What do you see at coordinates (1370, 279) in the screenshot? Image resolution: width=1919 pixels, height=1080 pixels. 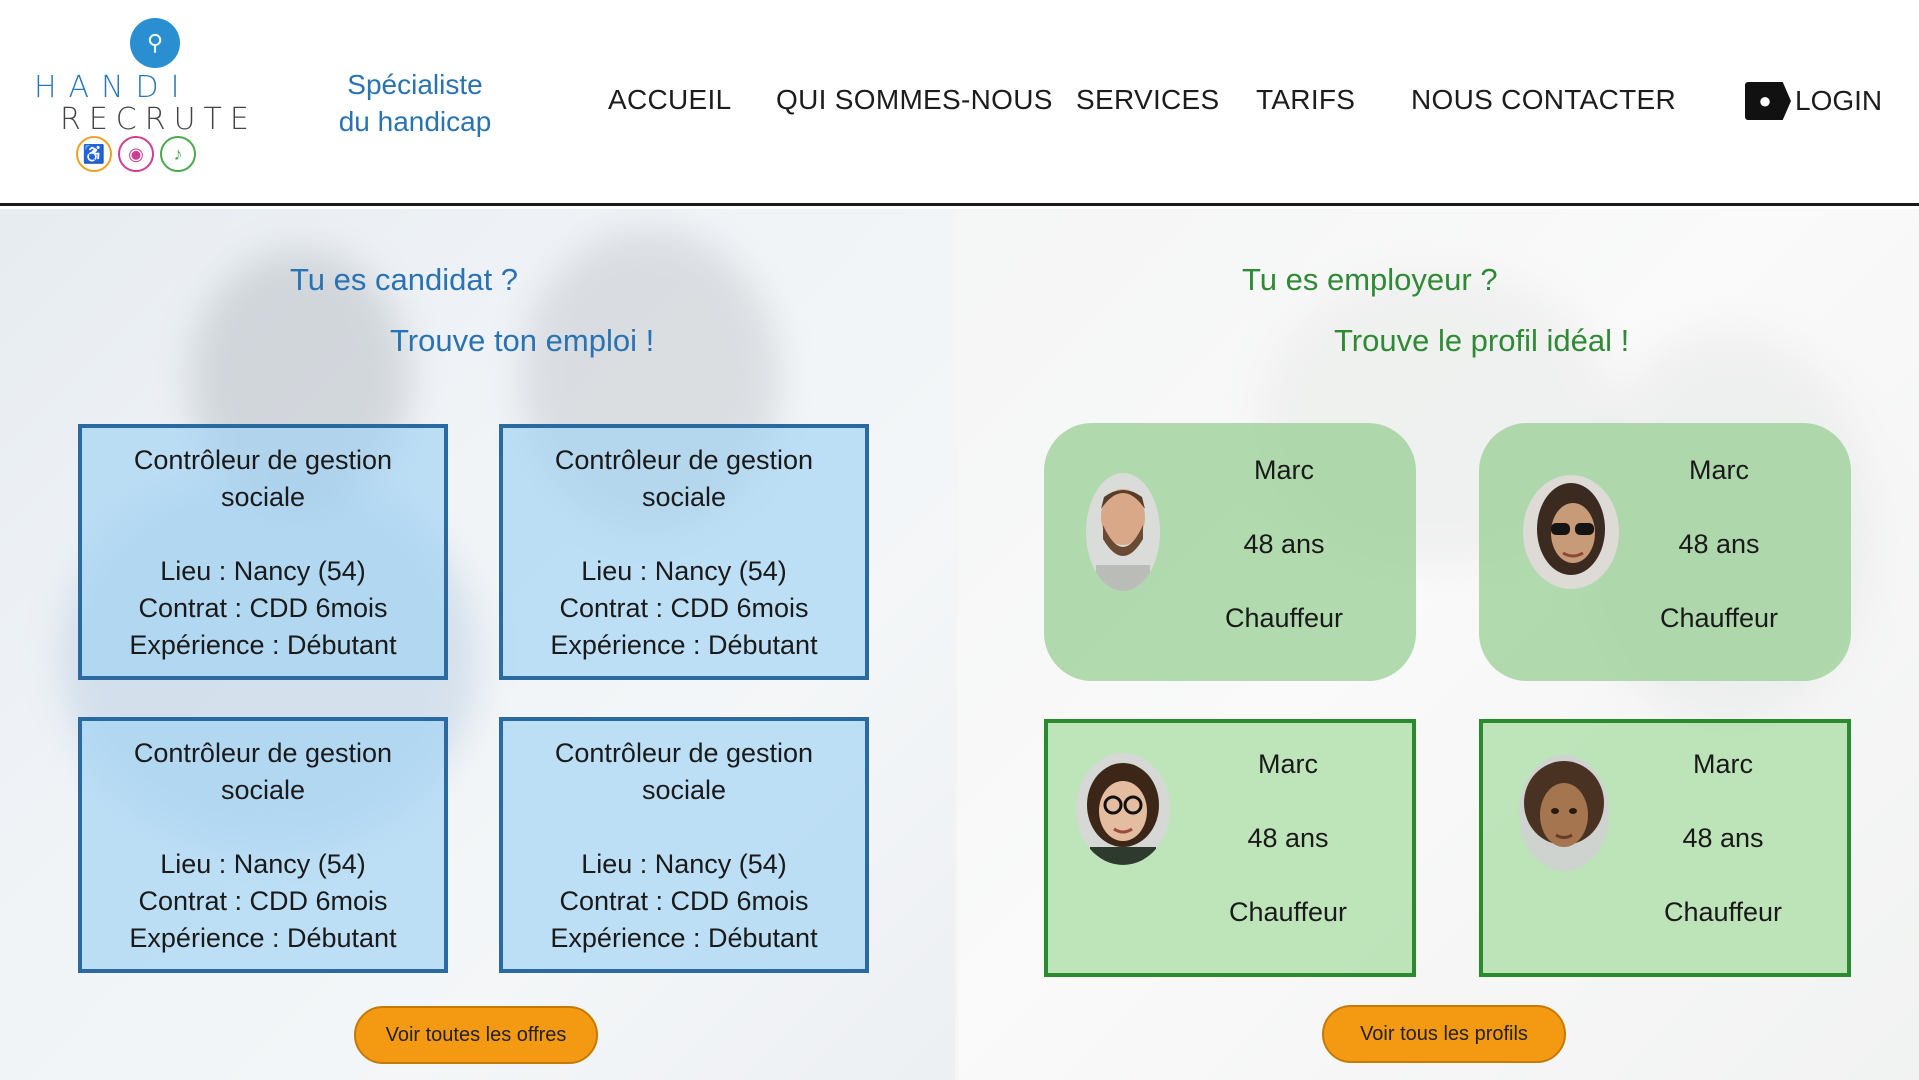 I see `employer-title: Tu es employeur ?` at bounding box center [1370, 279].